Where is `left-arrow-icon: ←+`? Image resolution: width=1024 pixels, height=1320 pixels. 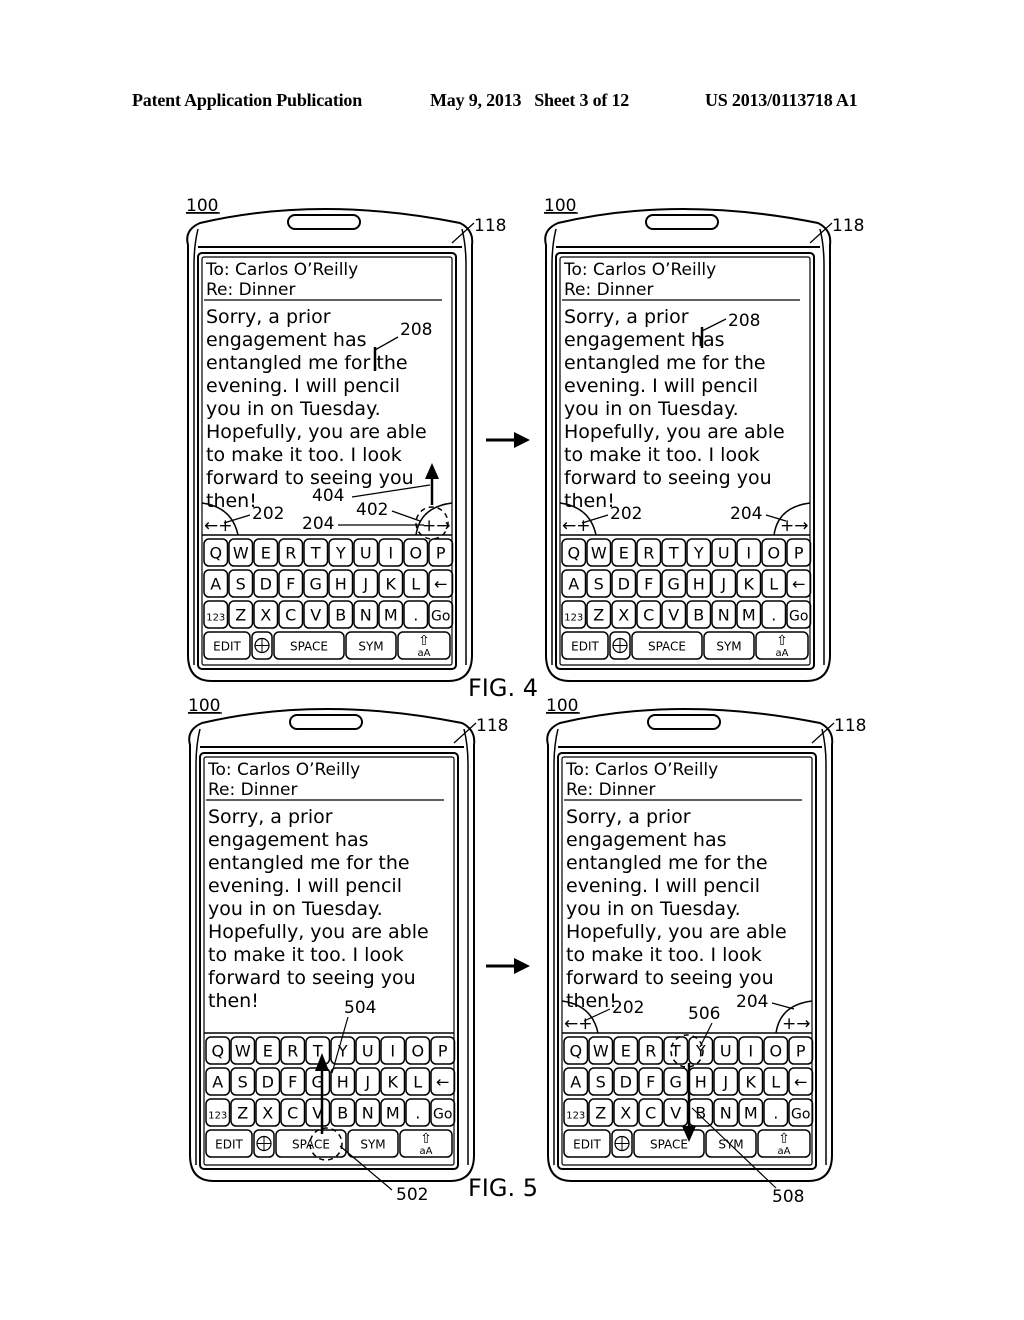
left-arrow-icon: ←+ is located at coordinates (576, 526).